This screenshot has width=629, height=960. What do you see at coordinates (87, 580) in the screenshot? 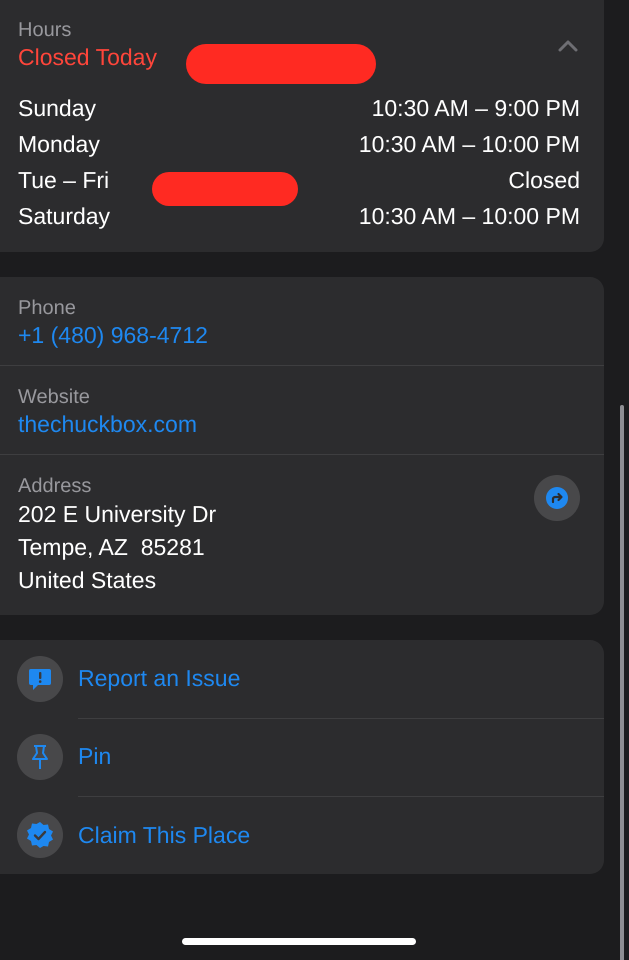
I see `address-line: United States` at bounding box center [87, 580].